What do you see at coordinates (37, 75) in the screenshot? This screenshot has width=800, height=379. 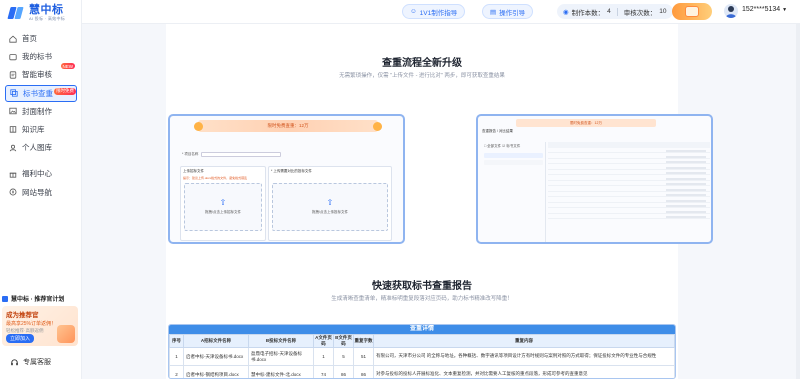 I see `sidebar-item-label: 智能审核` at bounding box center [37, 75].